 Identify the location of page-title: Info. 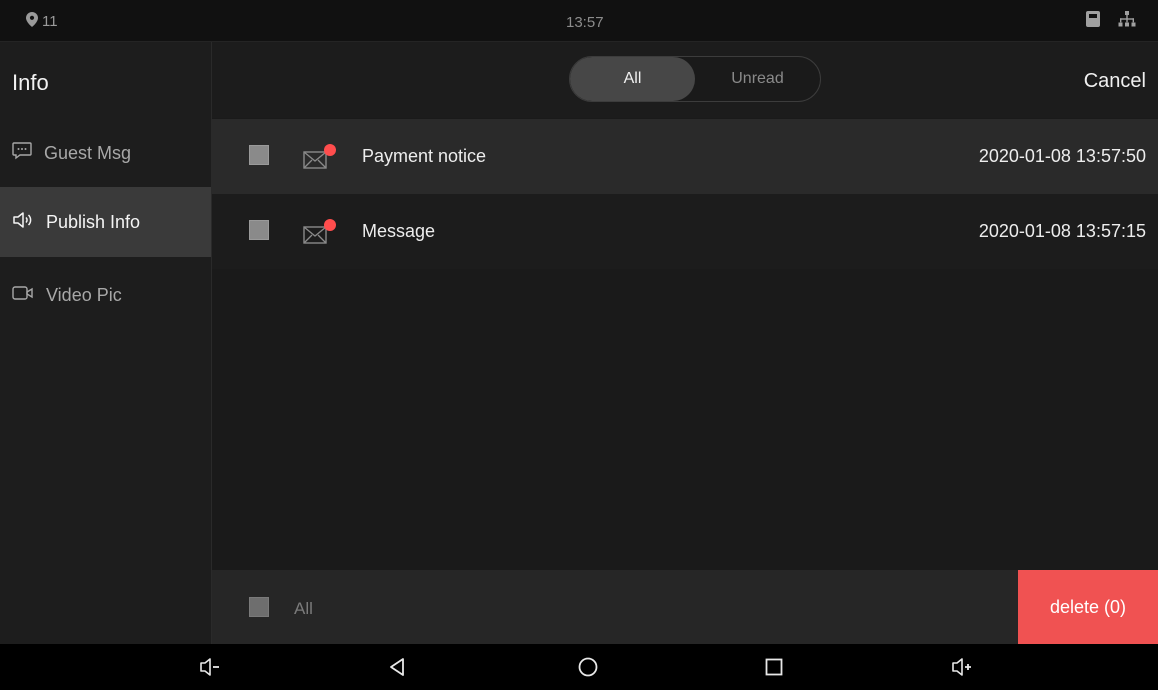
(30, 82).